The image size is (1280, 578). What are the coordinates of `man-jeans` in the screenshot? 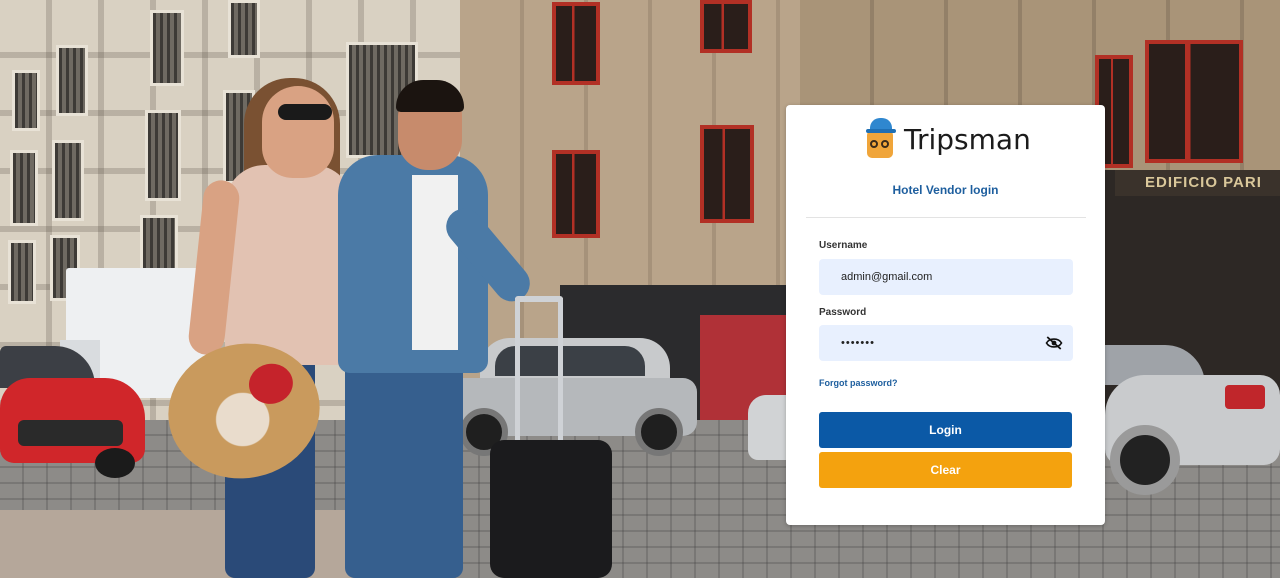 It's located at (404, 464).